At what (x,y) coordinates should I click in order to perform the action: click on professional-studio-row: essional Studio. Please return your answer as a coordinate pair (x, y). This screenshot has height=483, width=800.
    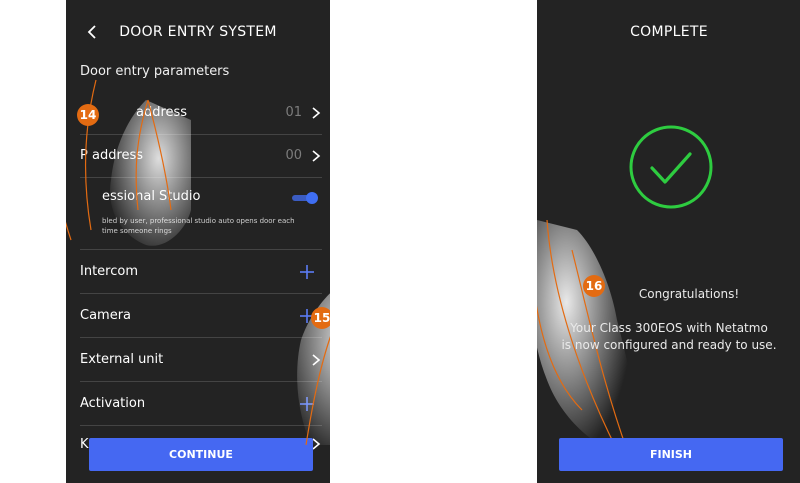
    Looking at the image, I should click on (201, 213).